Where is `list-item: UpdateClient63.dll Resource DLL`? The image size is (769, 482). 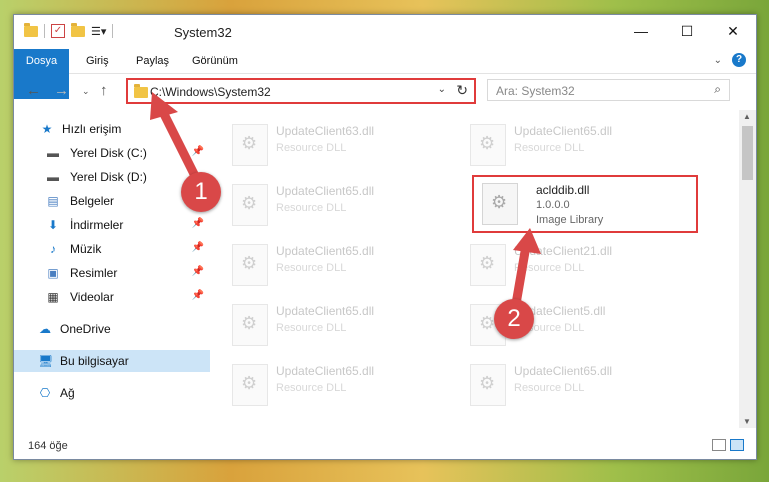
list-item: UpdateClient63.dll Resource DLL is located at coordinates (329, 143).